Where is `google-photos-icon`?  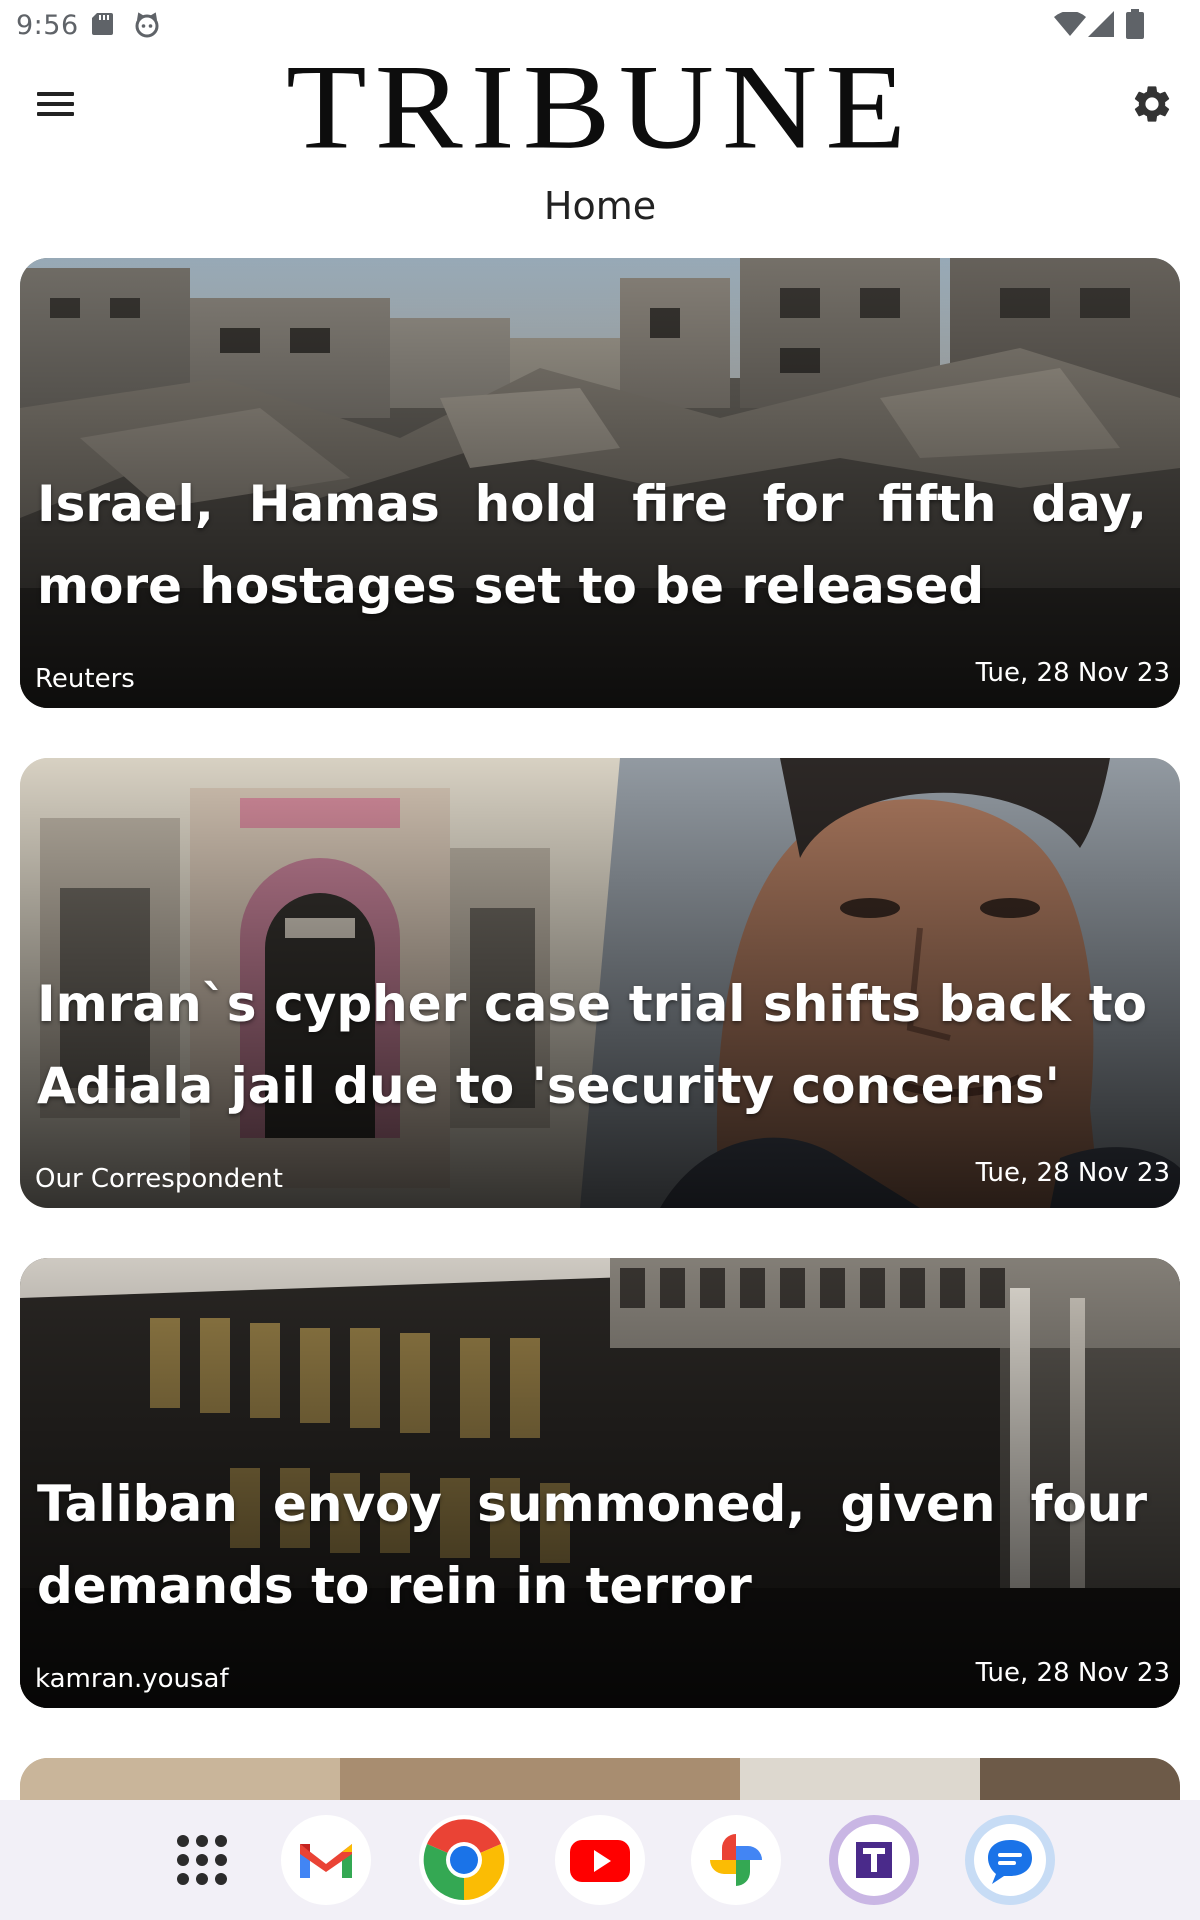 google-photos-icon is located at coordinates (736, 1860).